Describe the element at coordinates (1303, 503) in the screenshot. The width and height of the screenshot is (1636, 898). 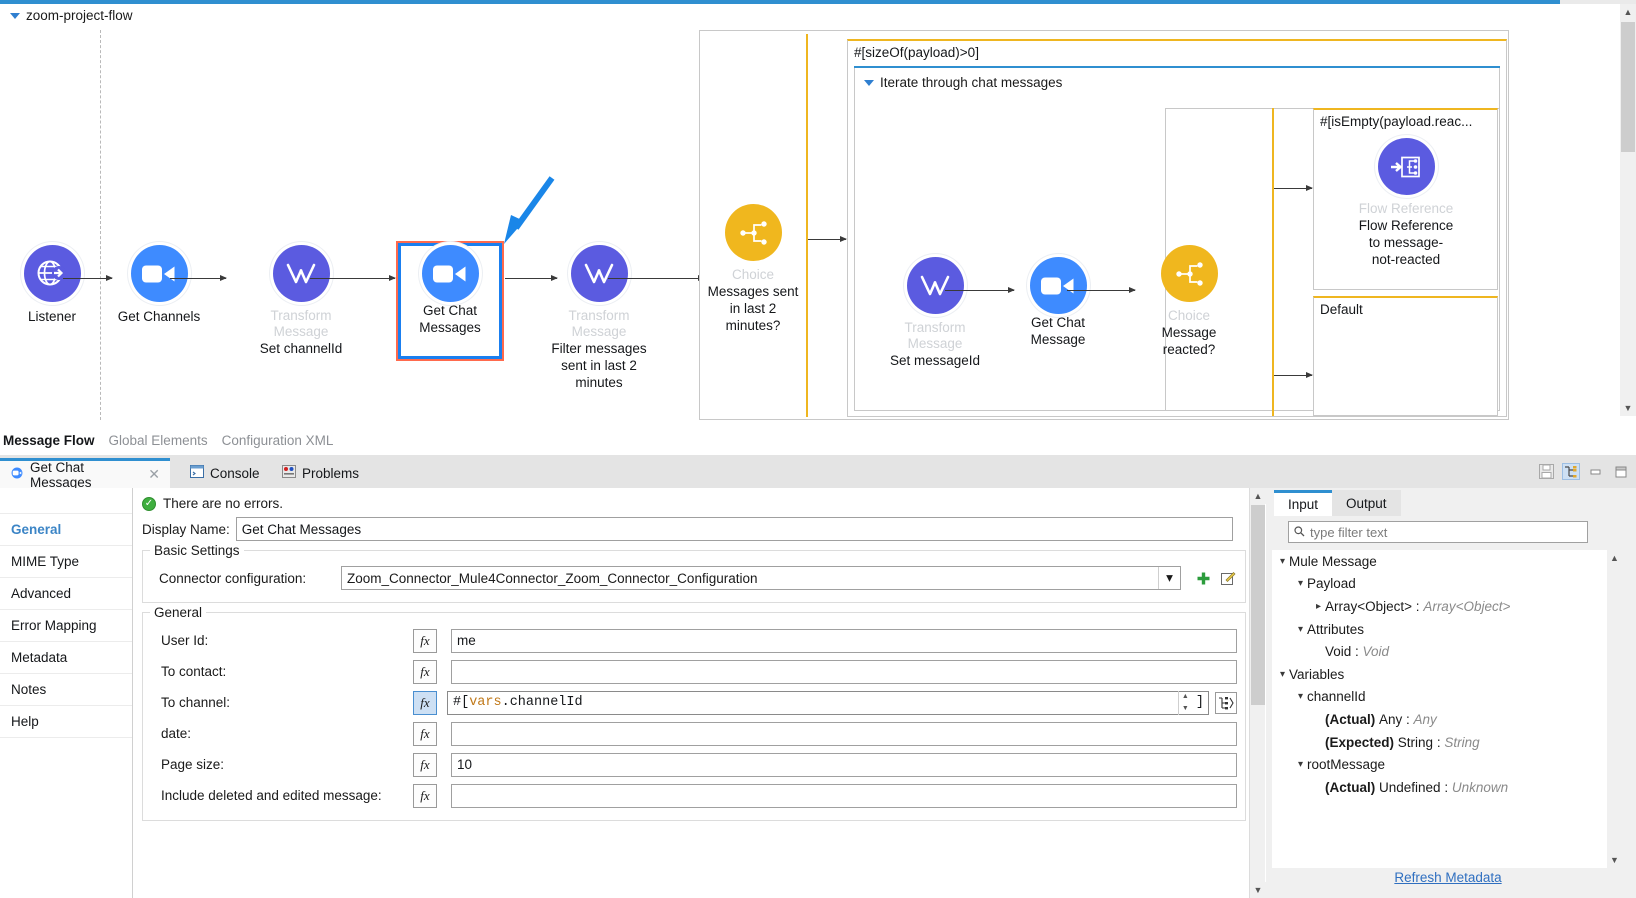
I see `tab-input: Input` at that location.